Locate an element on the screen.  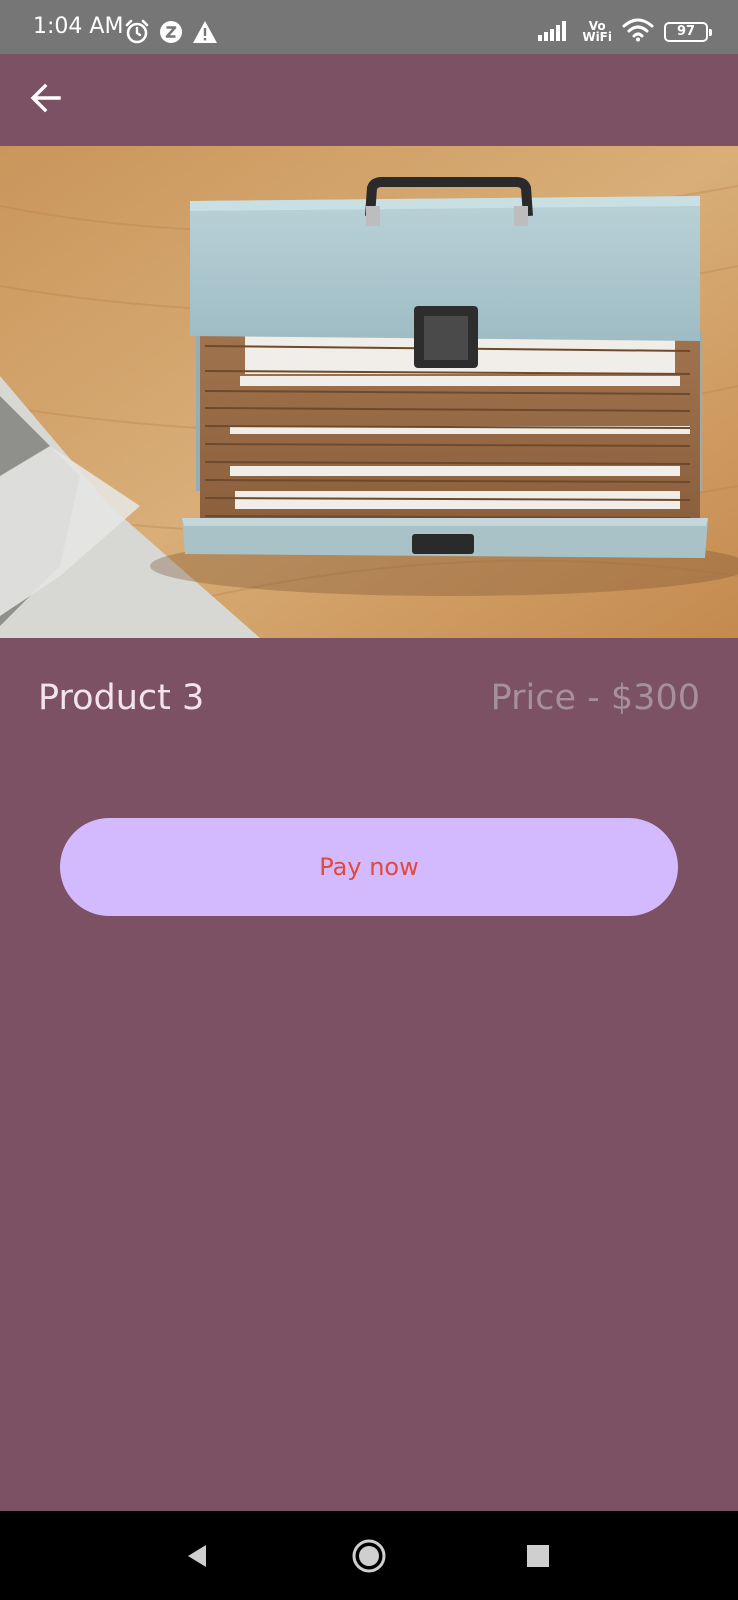
wifi-icon is located at coordinates (638, 32).